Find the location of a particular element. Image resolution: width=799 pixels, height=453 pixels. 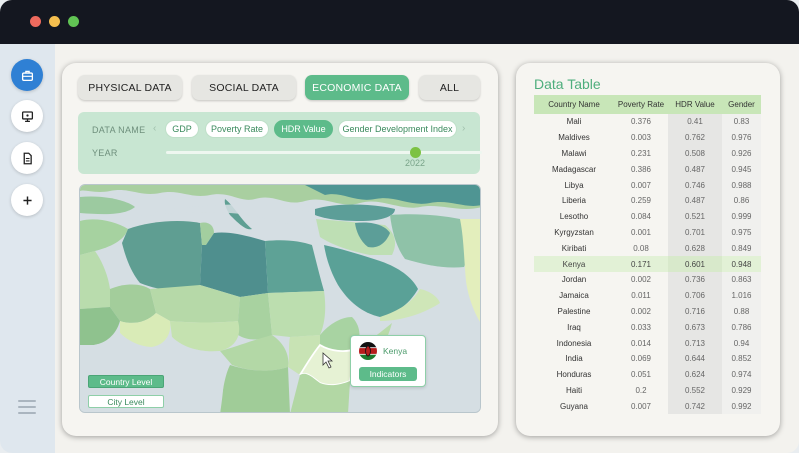

chevron-right-icon: › is located at coordinates (463, 128).